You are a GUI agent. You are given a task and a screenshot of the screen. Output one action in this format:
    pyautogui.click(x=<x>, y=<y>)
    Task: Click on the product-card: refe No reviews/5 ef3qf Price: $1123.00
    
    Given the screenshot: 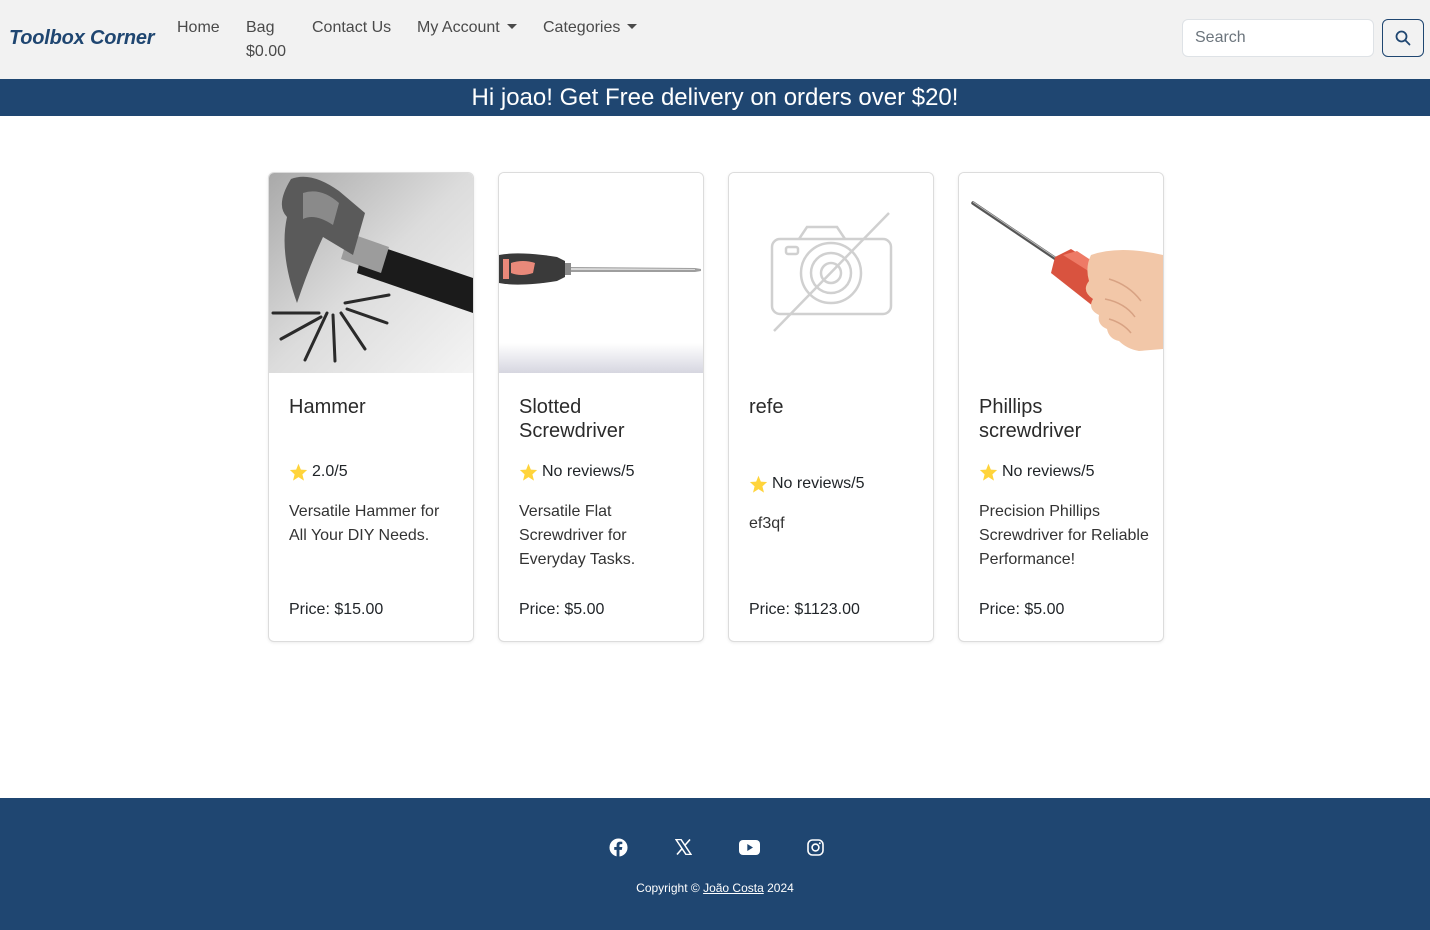 What is the action you would take?
    pyautogui.click(x=831, y=407)
    